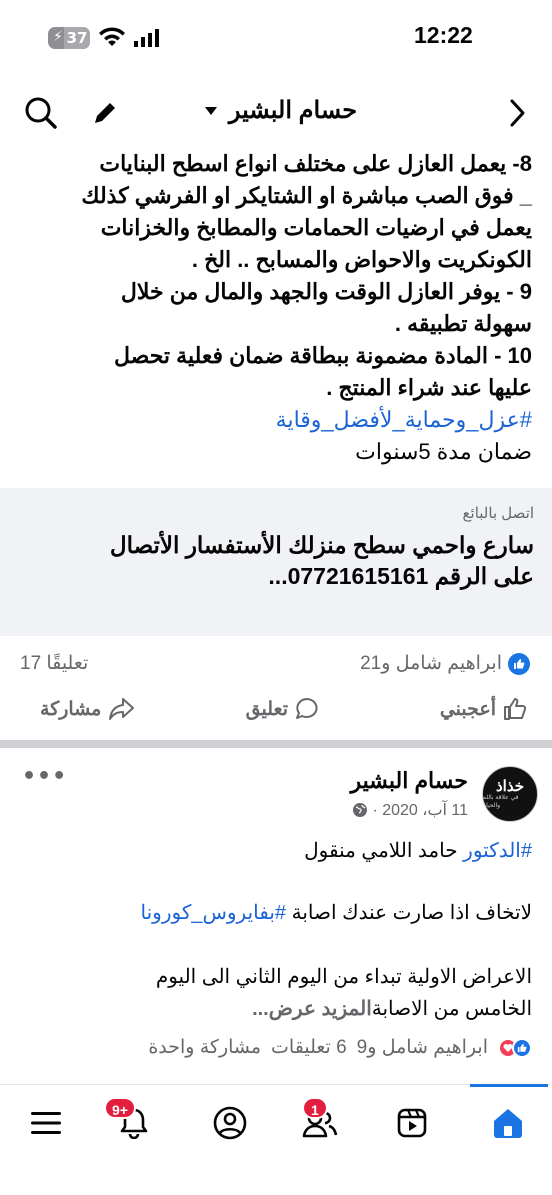 The width and height of the screenshot is (552, 1195). I want to click on back-chevron-icon, so click(517, 113).